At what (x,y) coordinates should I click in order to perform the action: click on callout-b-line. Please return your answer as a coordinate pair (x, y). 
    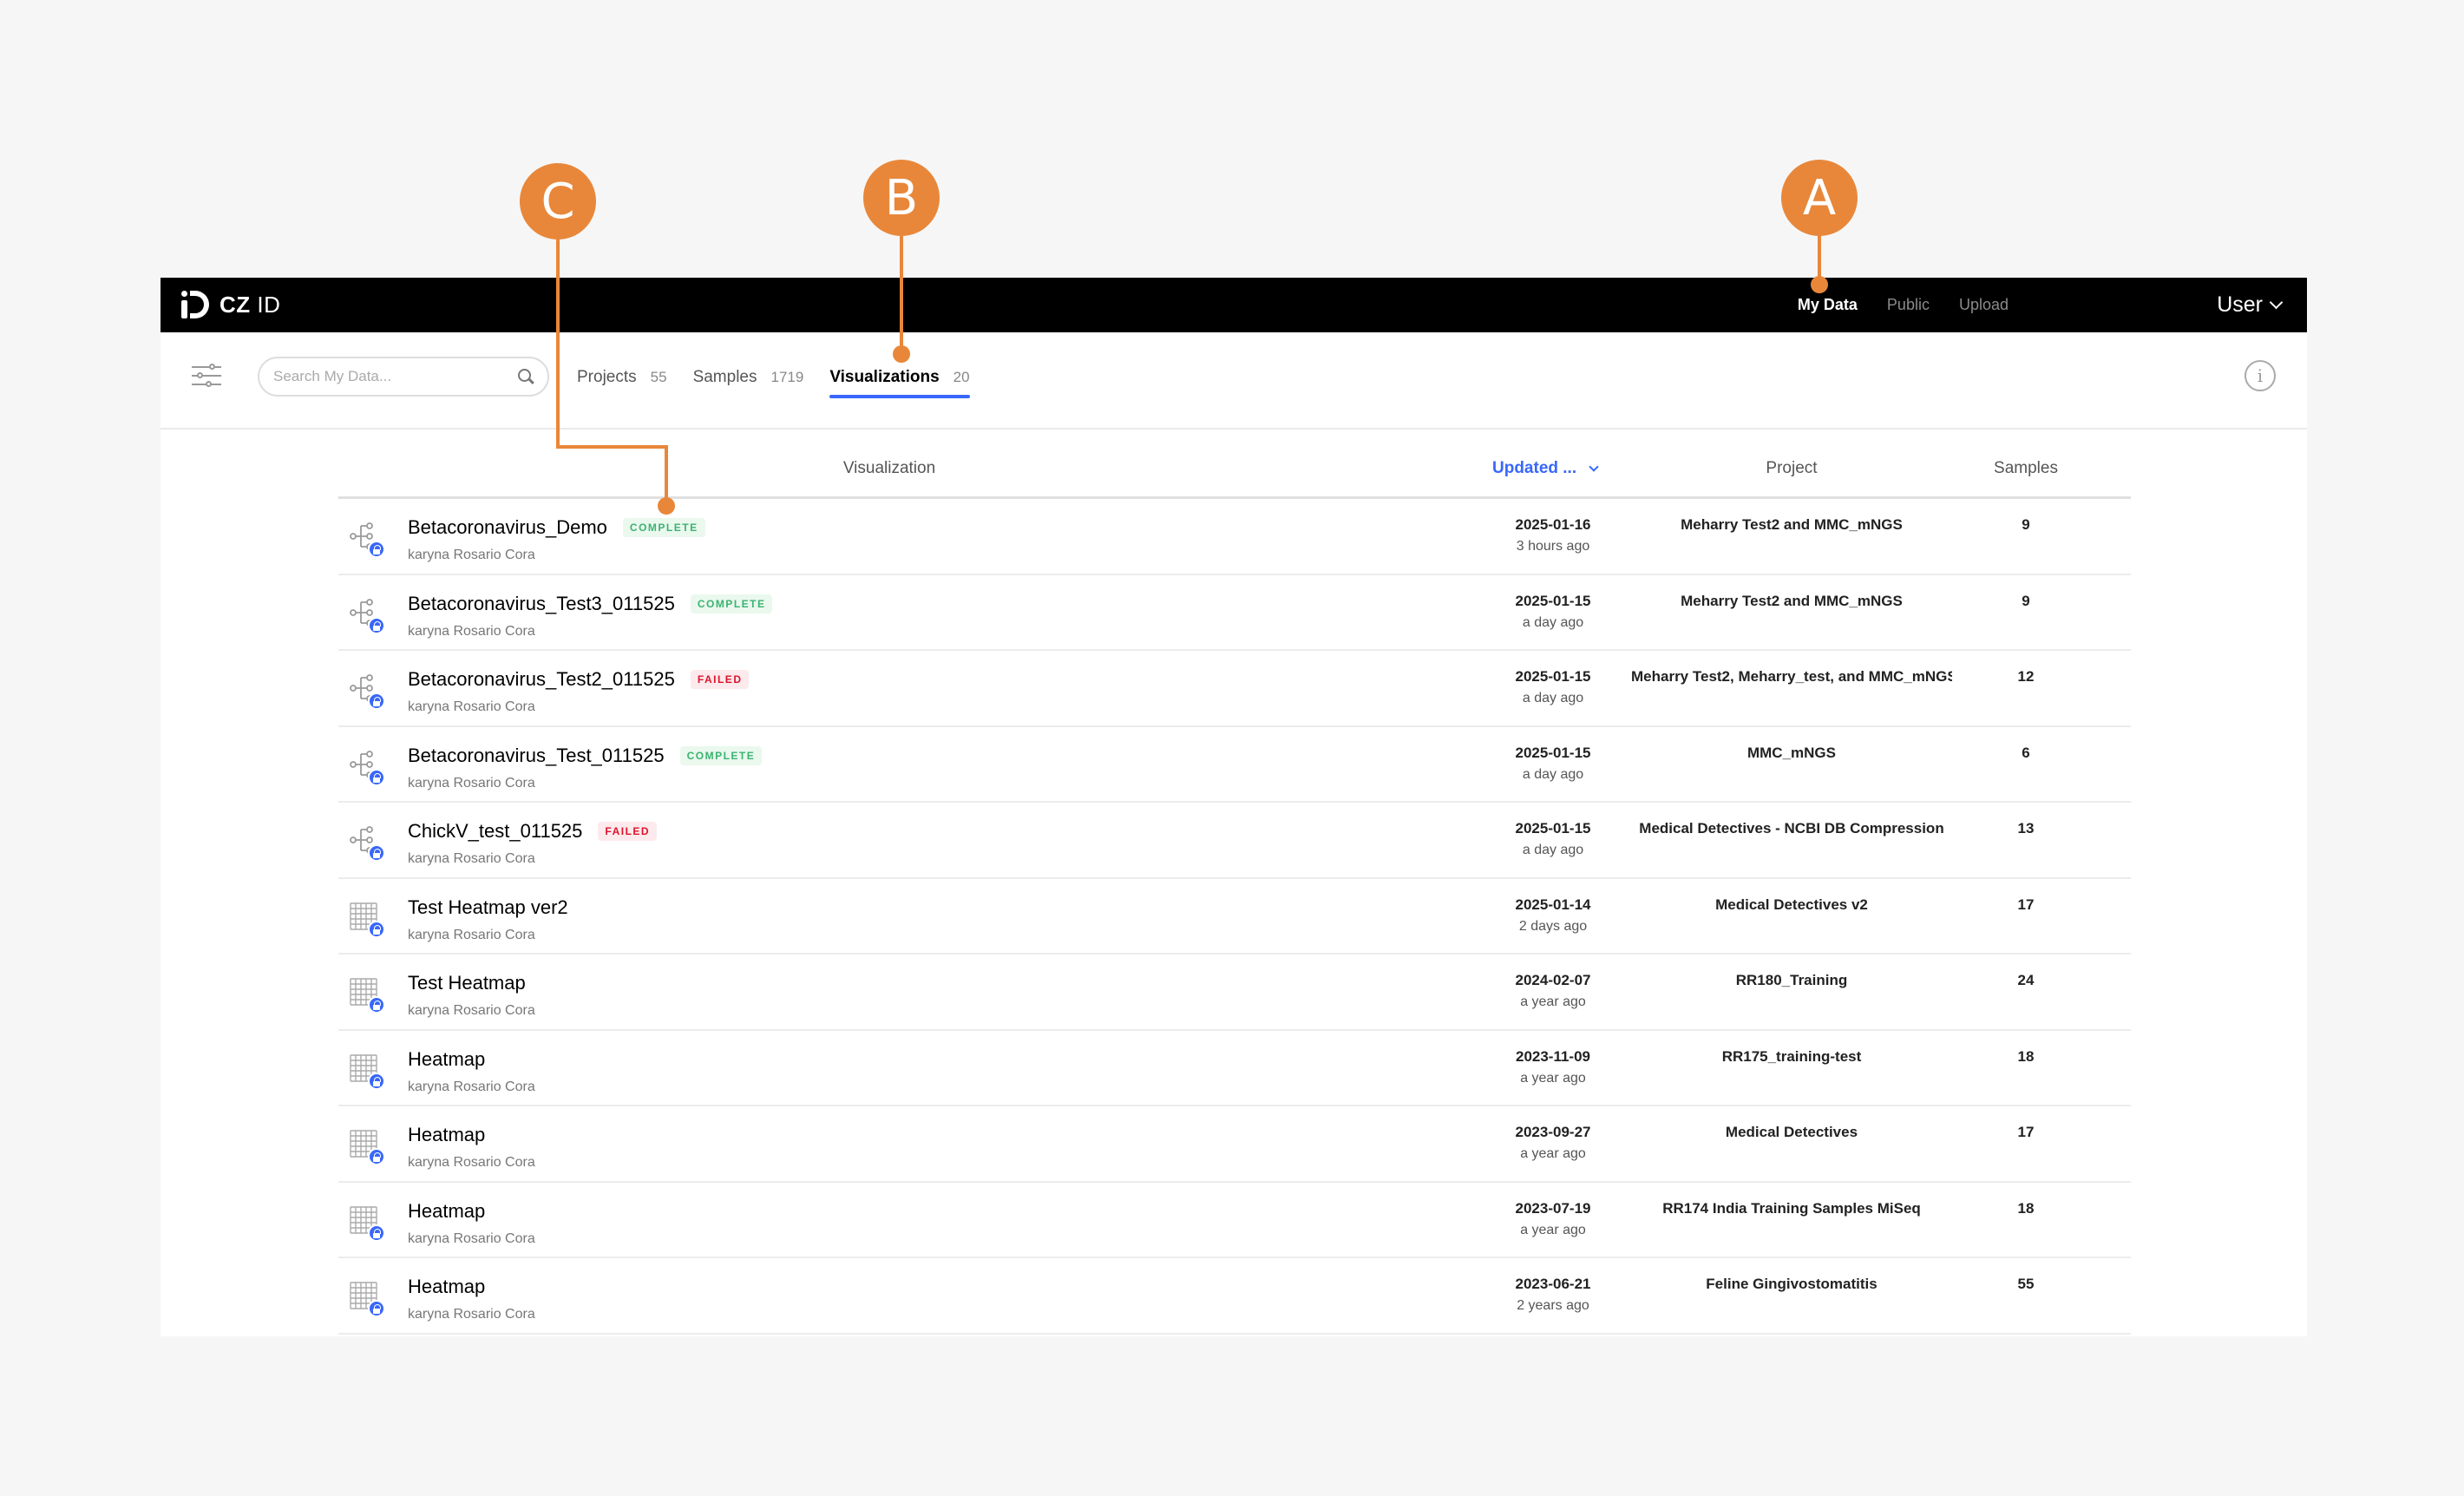
    Looking at the image, I should click on (901, 293).